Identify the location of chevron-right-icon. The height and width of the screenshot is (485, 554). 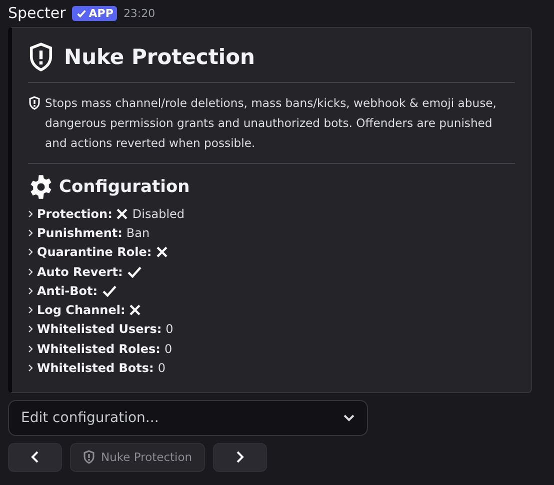
(240, 457).